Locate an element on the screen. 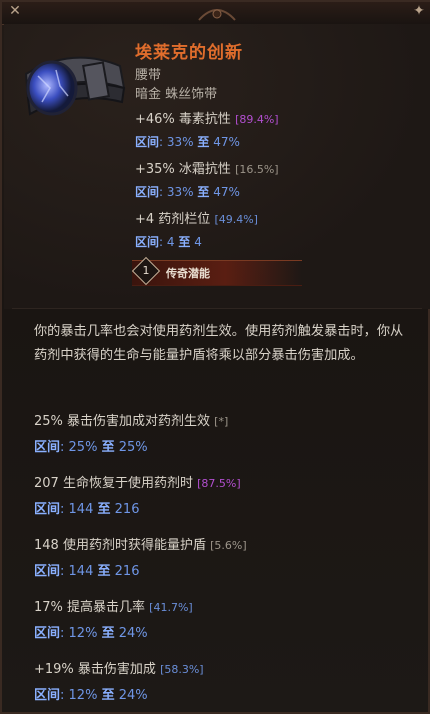 The width and height of the screenshot is (430, 714). range-min: 25% is located at coordinates (83, 447).